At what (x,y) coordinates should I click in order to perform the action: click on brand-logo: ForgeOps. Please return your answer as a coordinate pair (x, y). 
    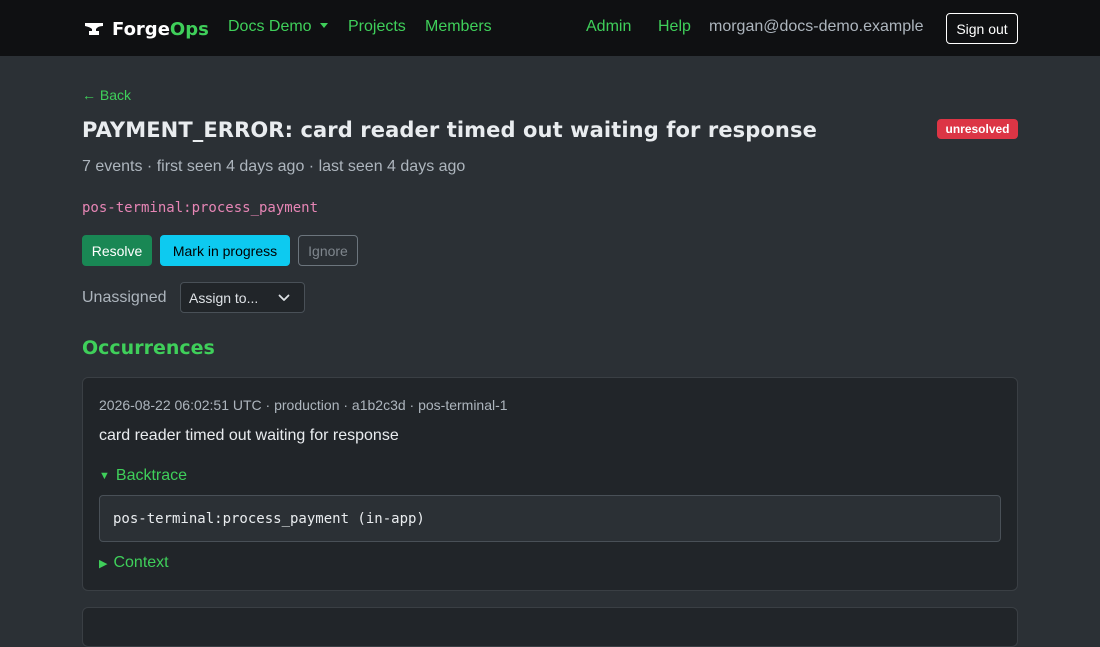
    Looking at the image, I should click on (146, 29).